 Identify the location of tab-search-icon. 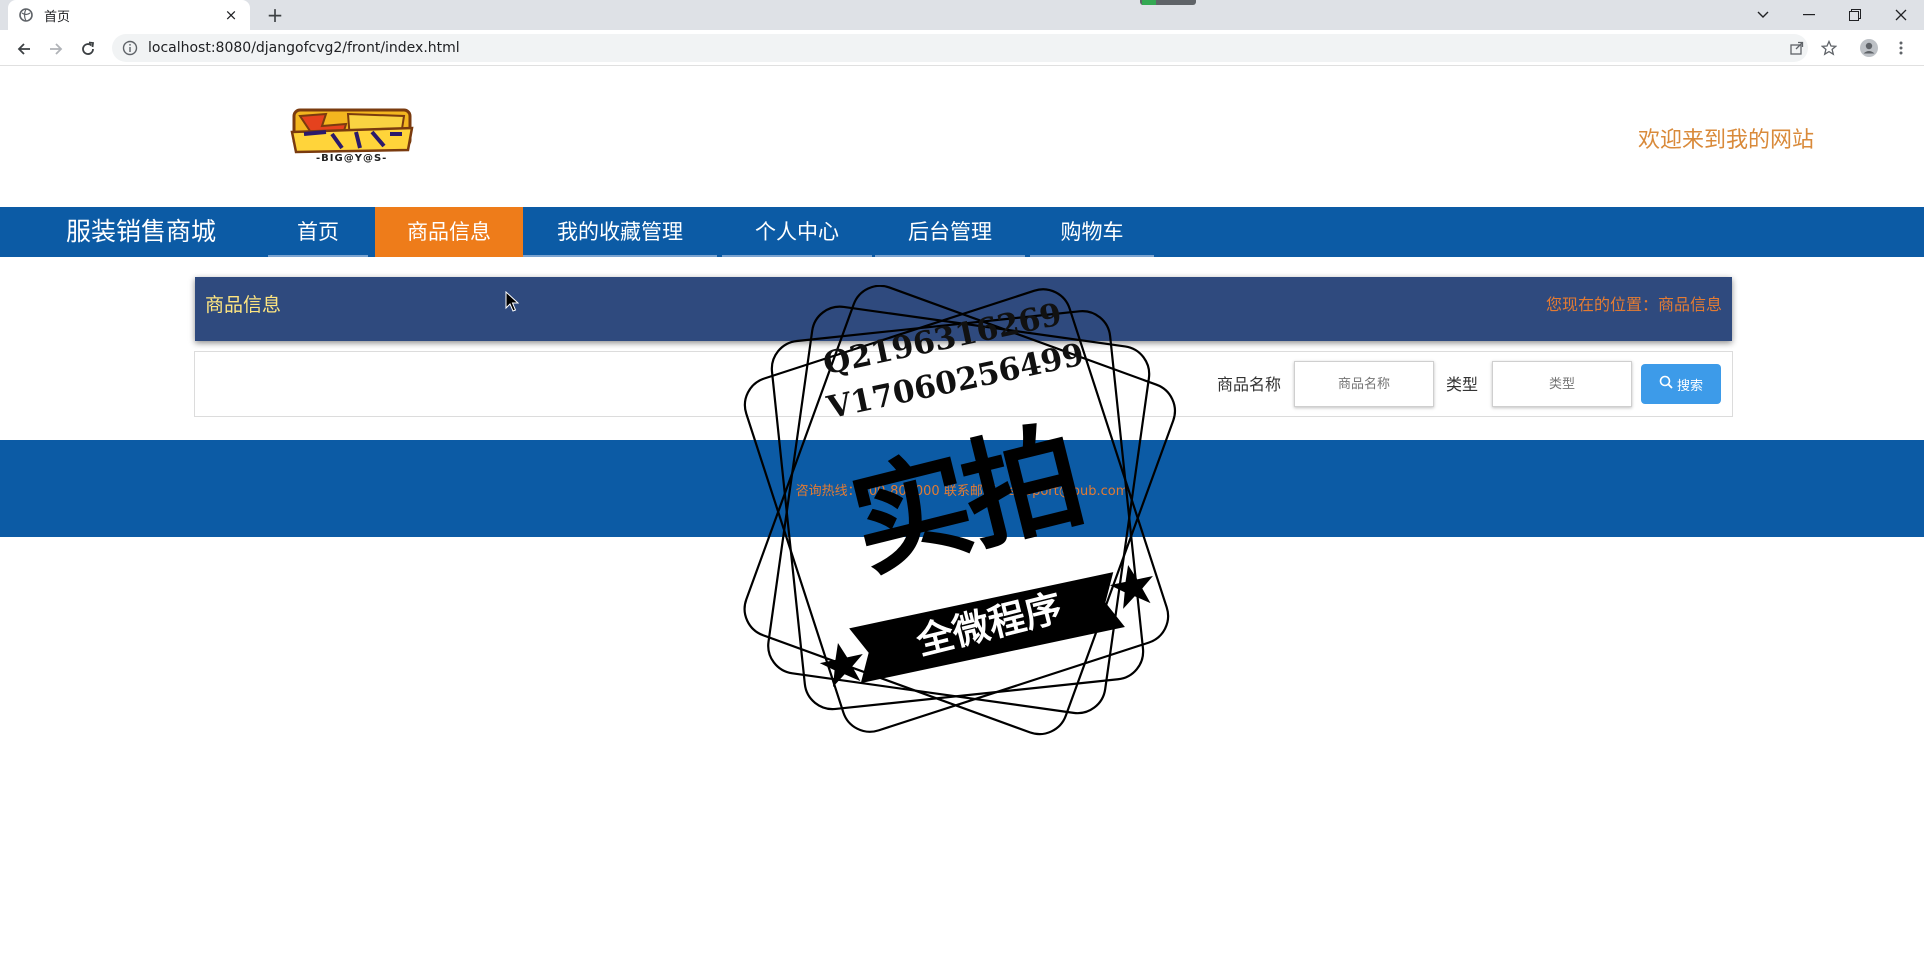
(1763, 15).